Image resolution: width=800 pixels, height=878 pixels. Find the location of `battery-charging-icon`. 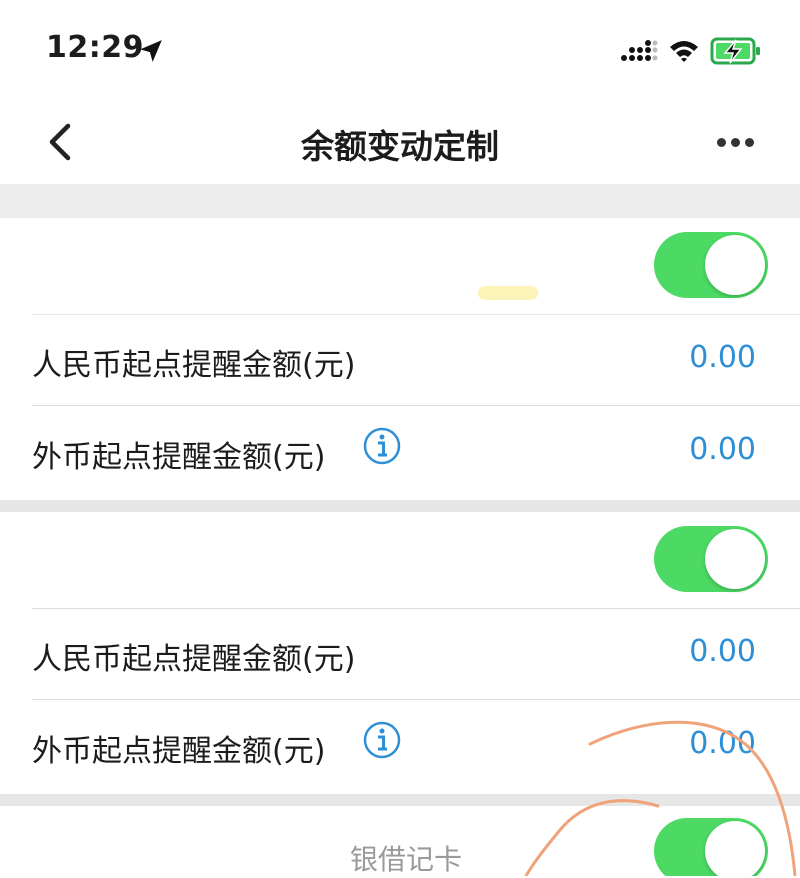

battery-charging-icon is located at coordinates (735, 51).